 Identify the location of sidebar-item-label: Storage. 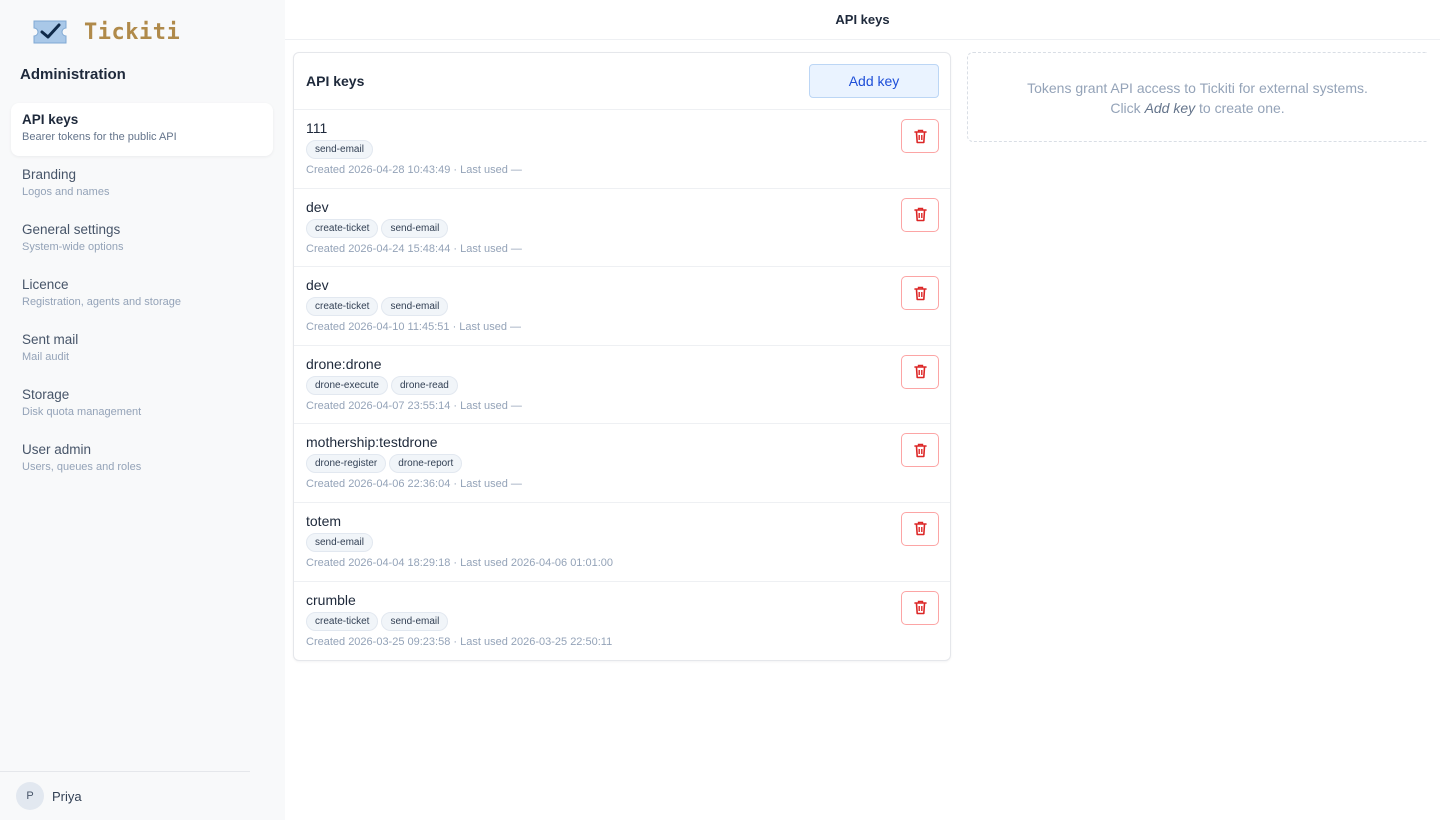
(46, 394).